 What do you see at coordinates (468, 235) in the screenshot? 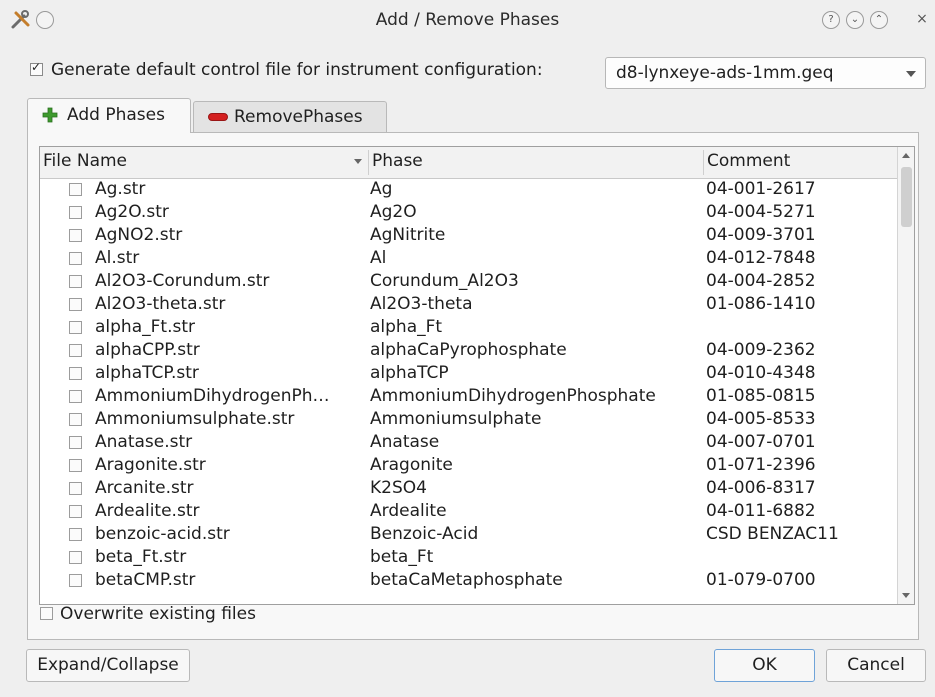
I see `table-row: AgNO2.str AgNitrite 04-009-3701` at bounding box center [468, 235].